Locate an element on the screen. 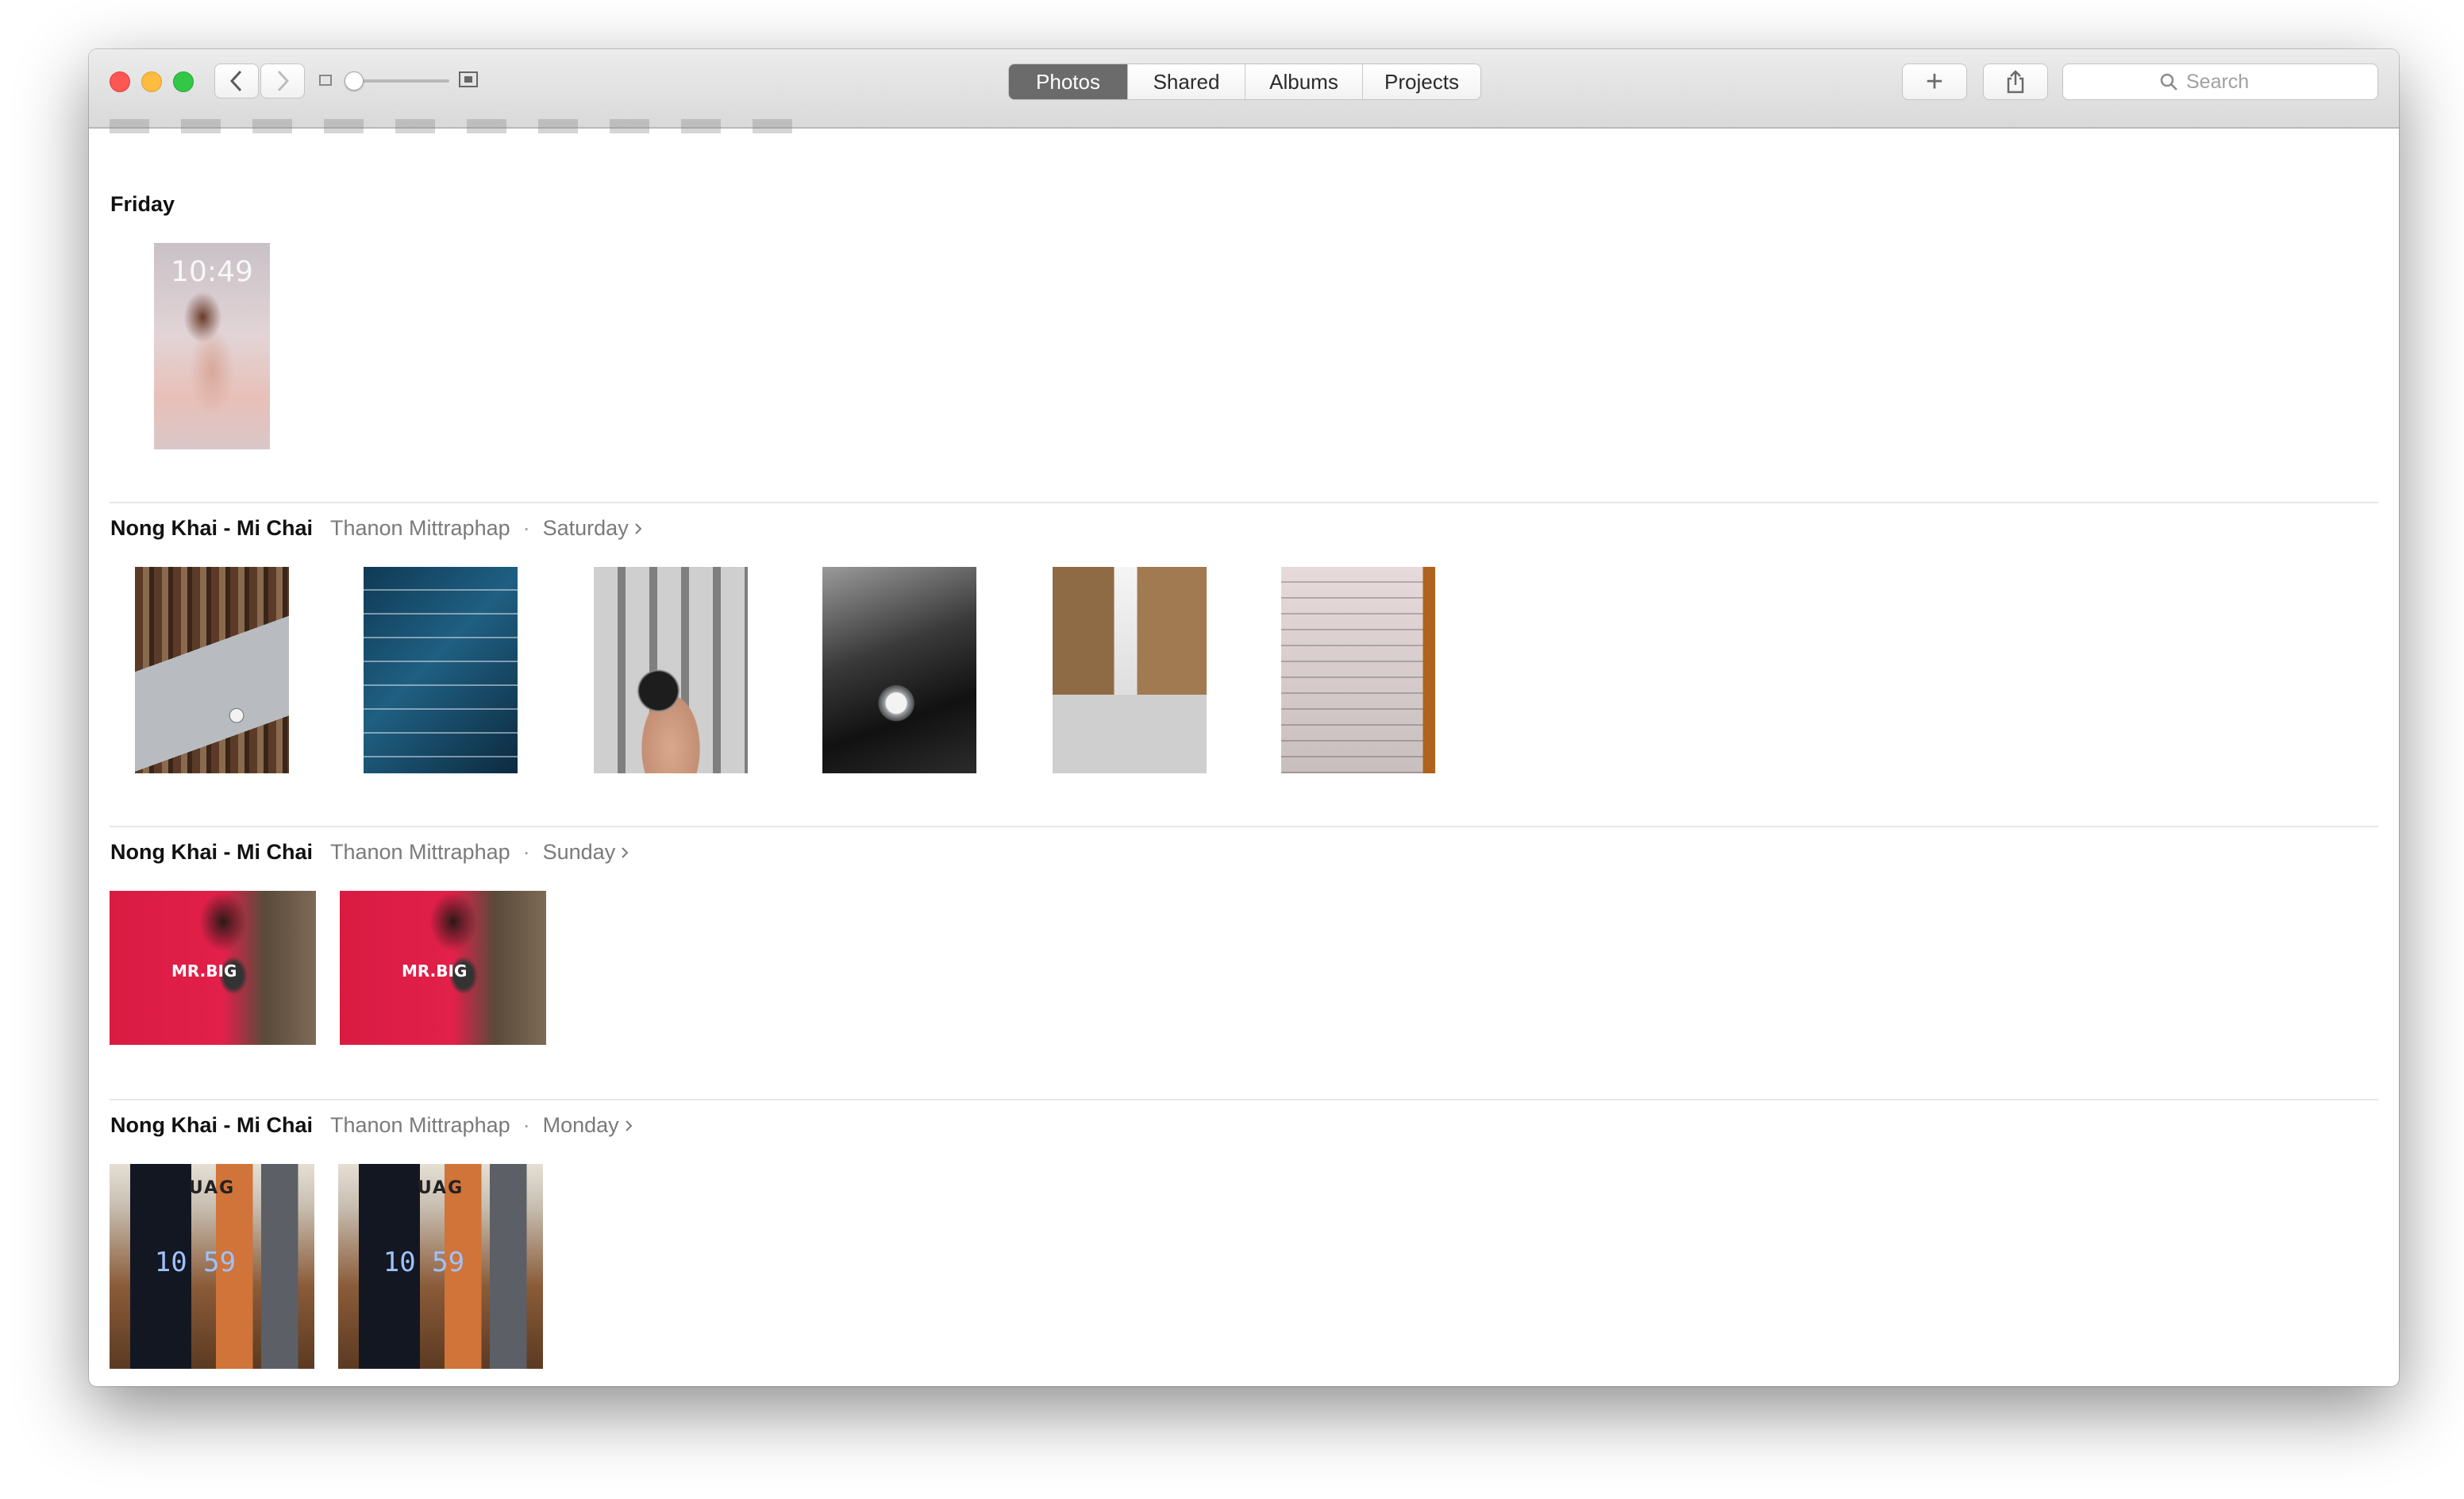  photo-thumbnail: 10:49 is located at coordinates (212, 346).